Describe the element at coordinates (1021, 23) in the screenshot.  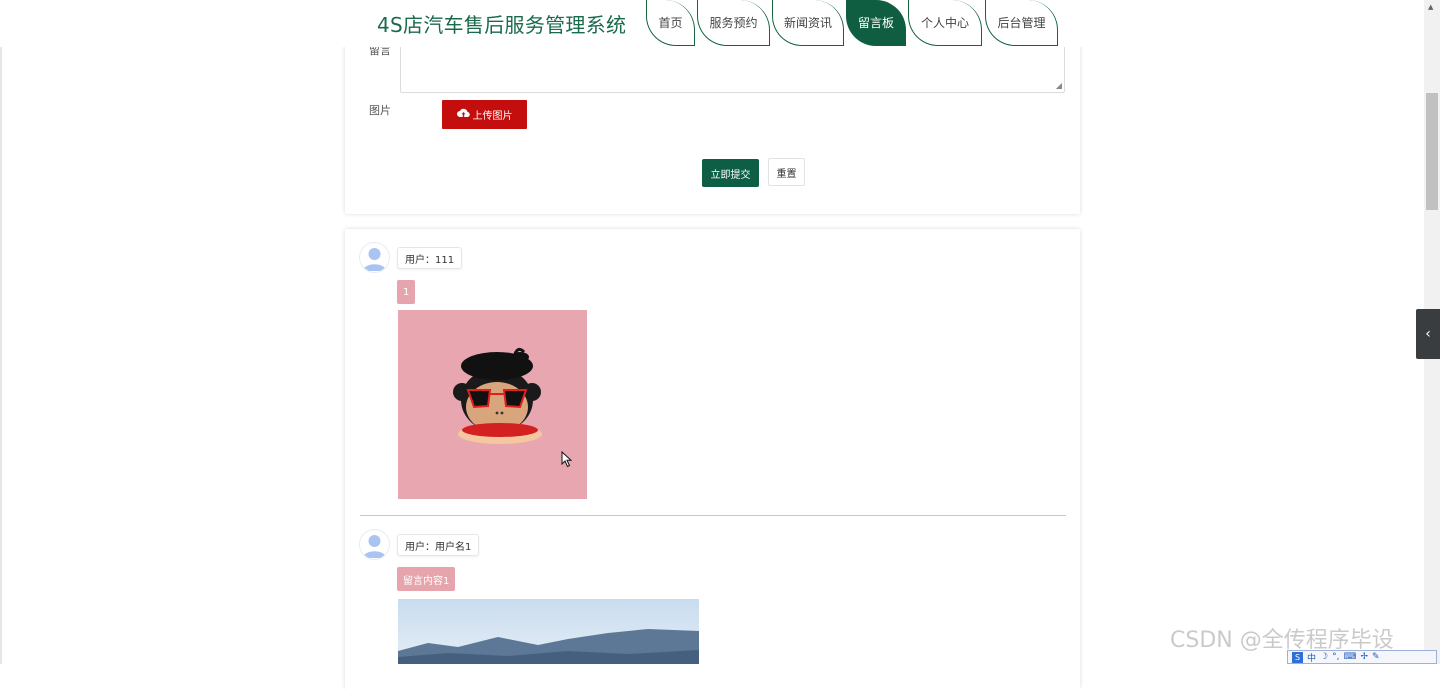
I see `nav-tab-admin: 后台管理` at that location.